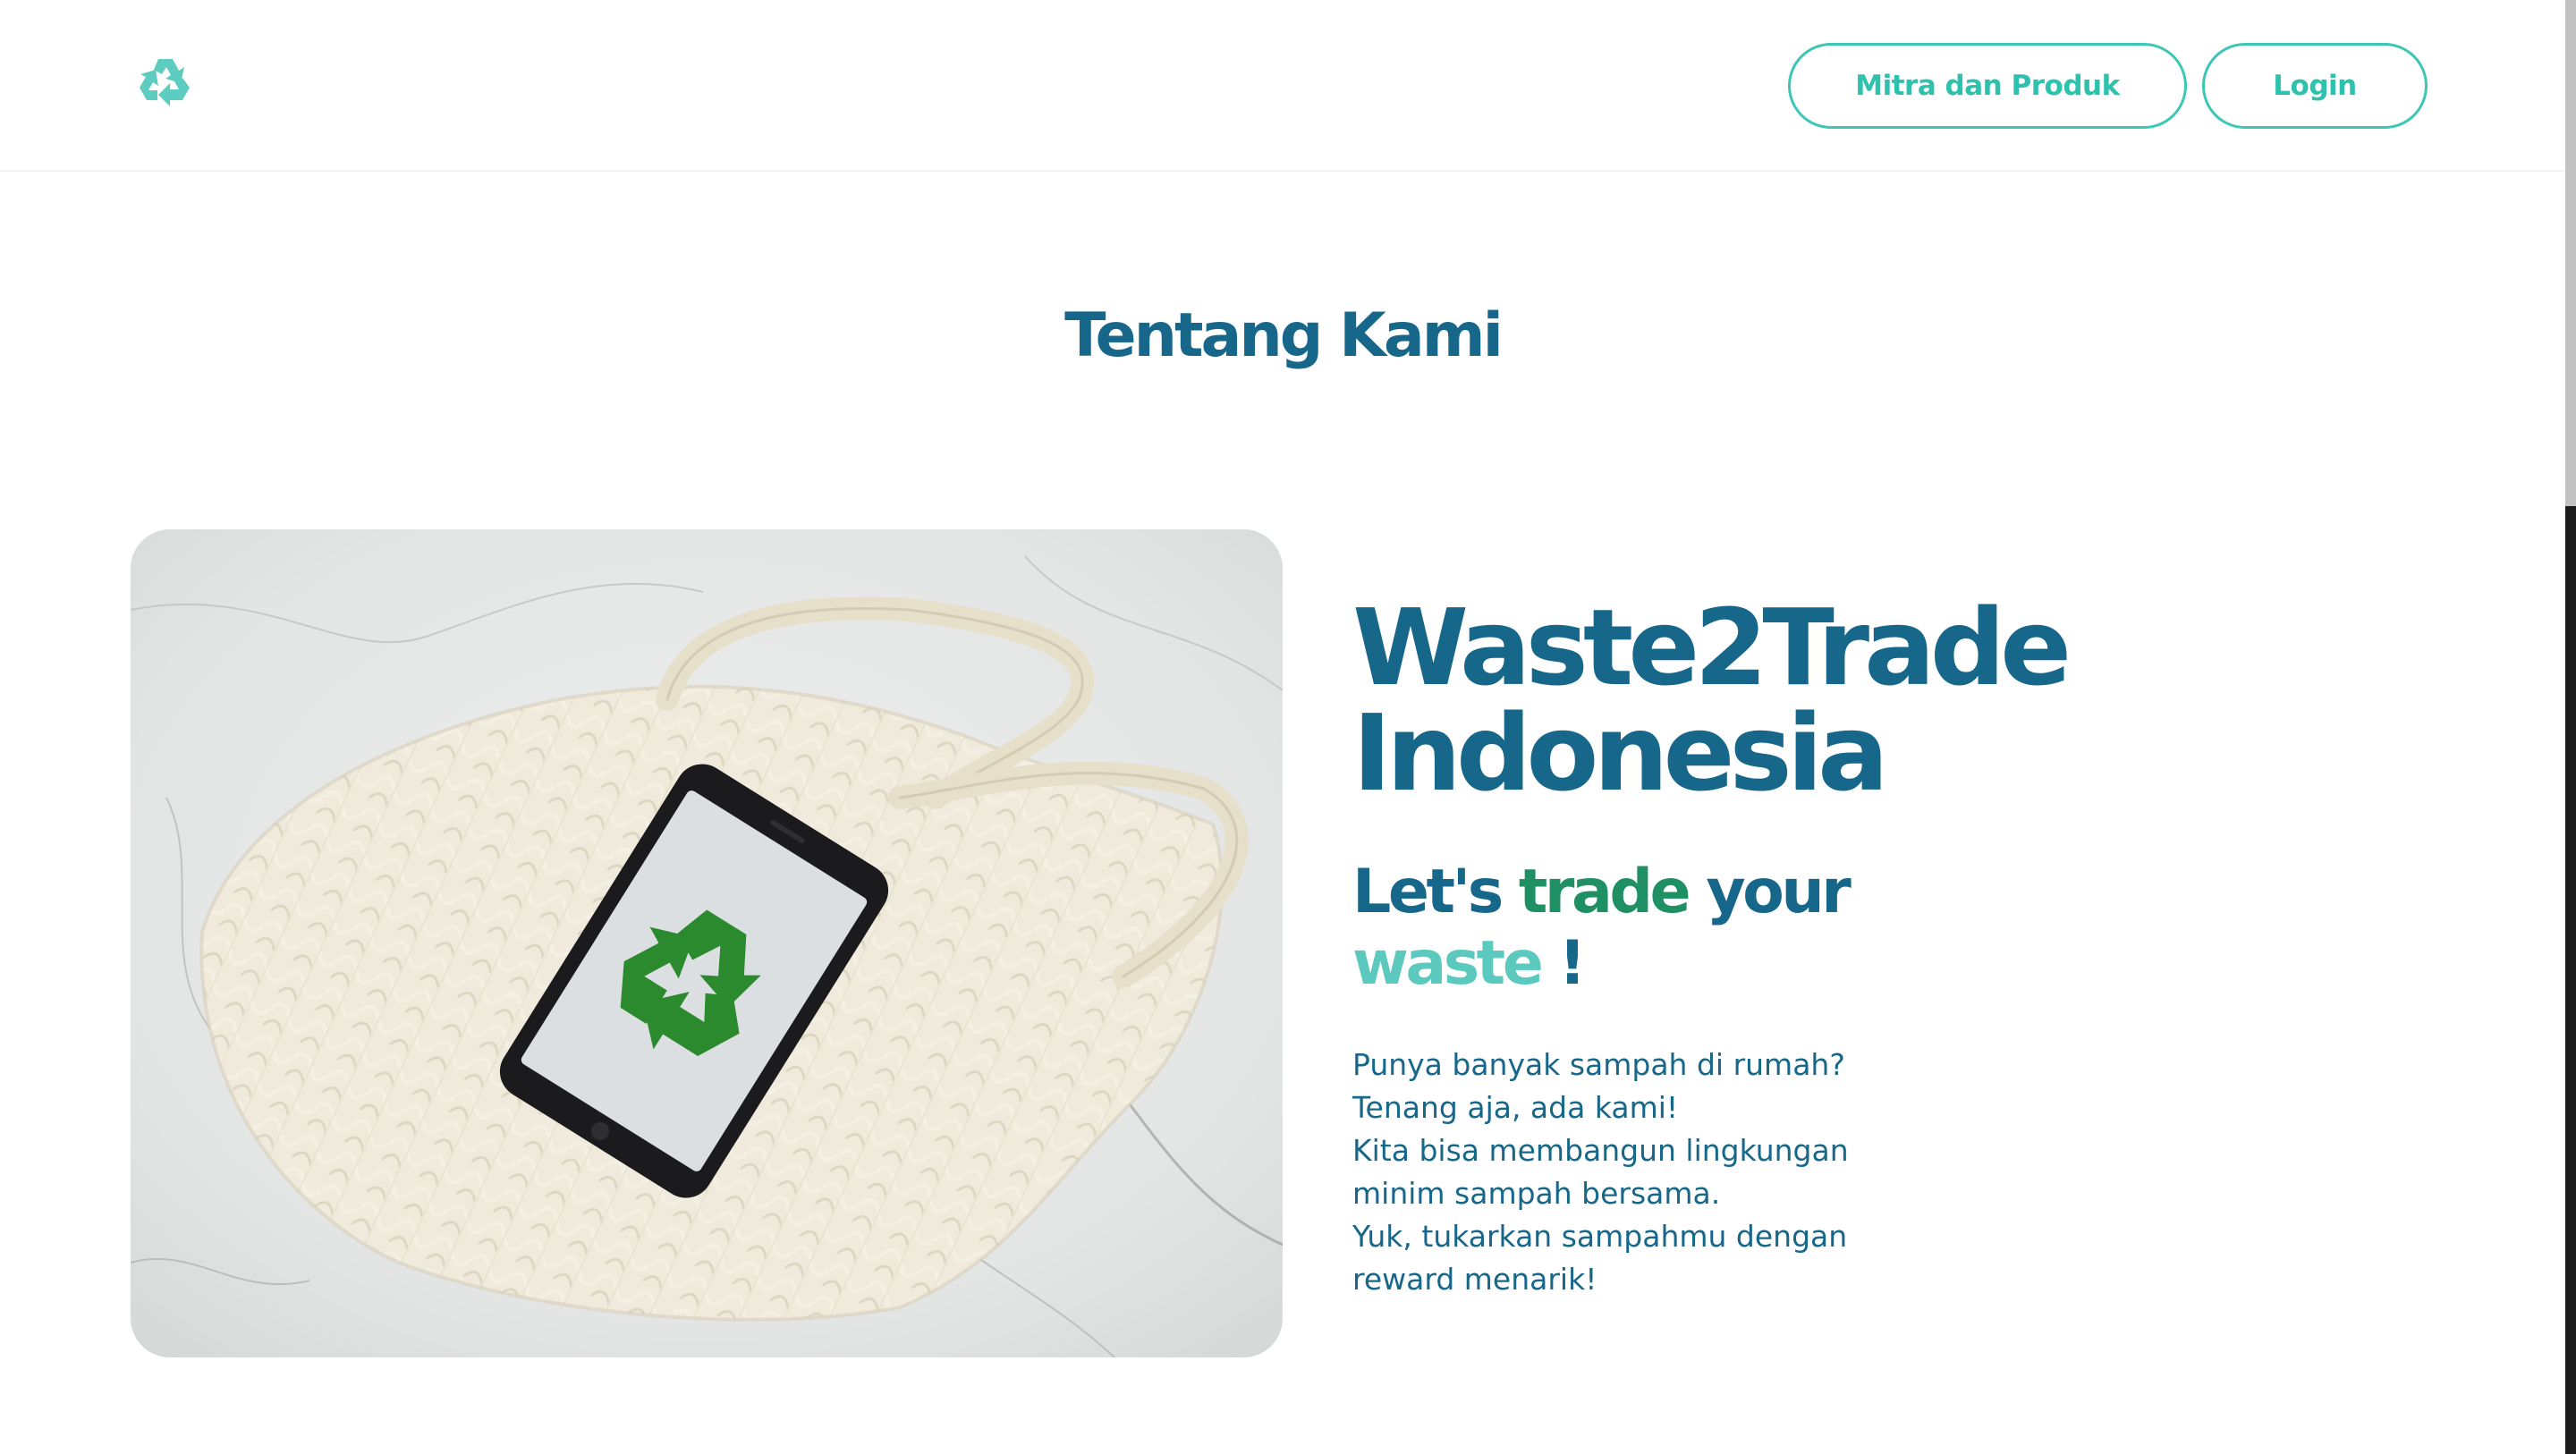 The image size is (2576, 1454). What do you see at coordinates (1474, 1279) in the screenshot?
I see `description-line: reward menarik!` at bounding box center [1474, 1279].